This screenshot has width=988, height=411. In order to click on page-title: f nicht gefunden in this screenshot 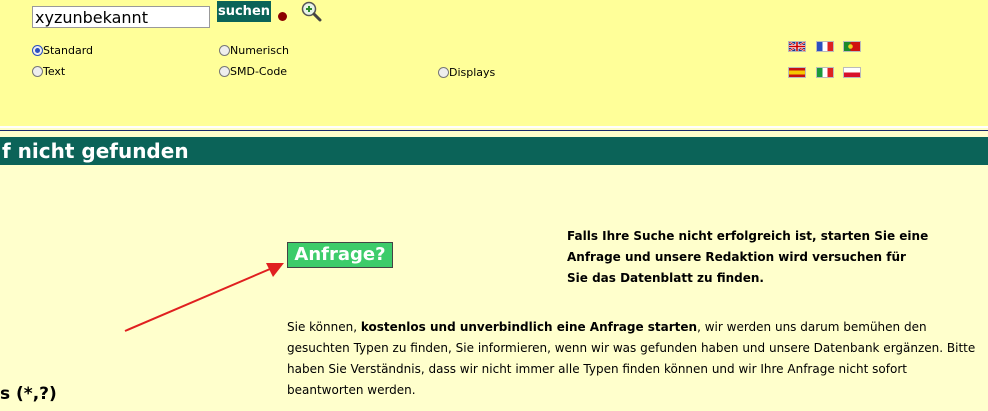, I will do `click(95, 151)`.